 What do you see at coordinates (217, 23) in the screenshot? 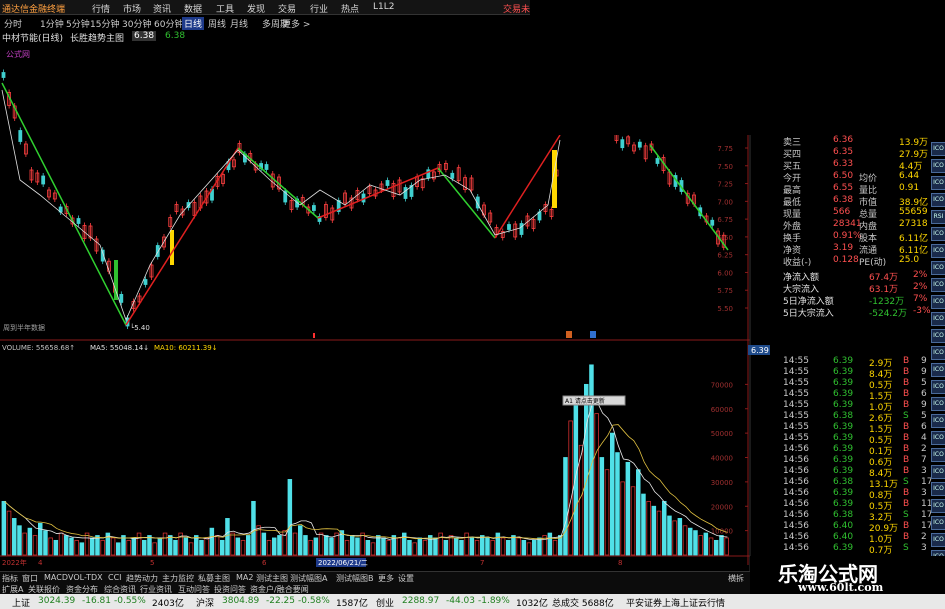
I see `period-tab: 周线` at bounding box center [217, 23].